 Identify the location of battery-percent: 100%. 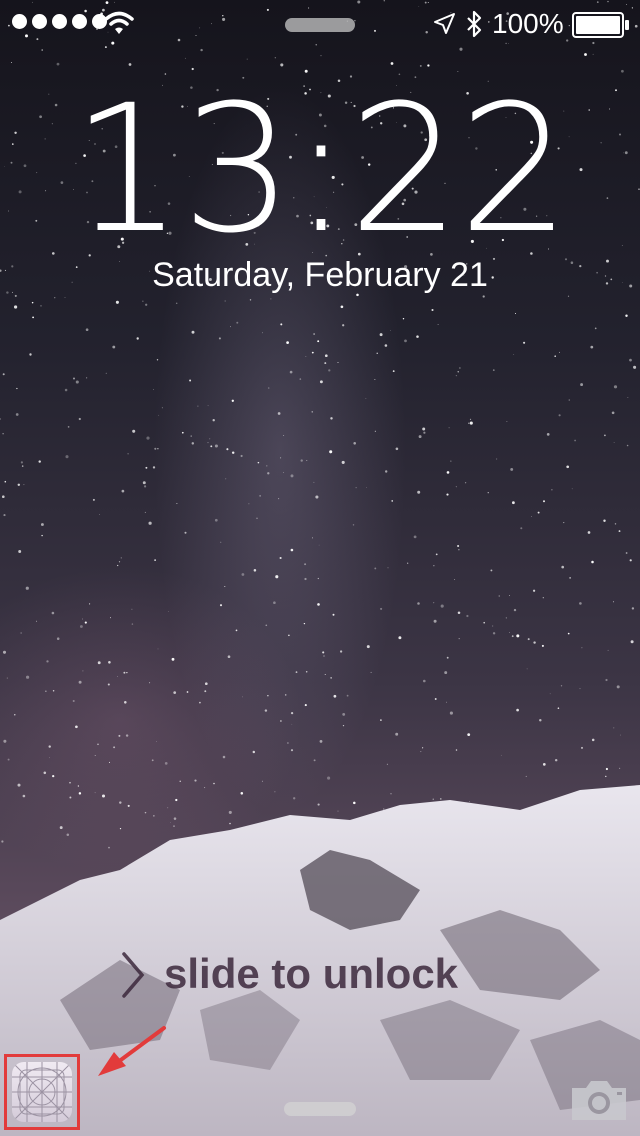
(528, 23).